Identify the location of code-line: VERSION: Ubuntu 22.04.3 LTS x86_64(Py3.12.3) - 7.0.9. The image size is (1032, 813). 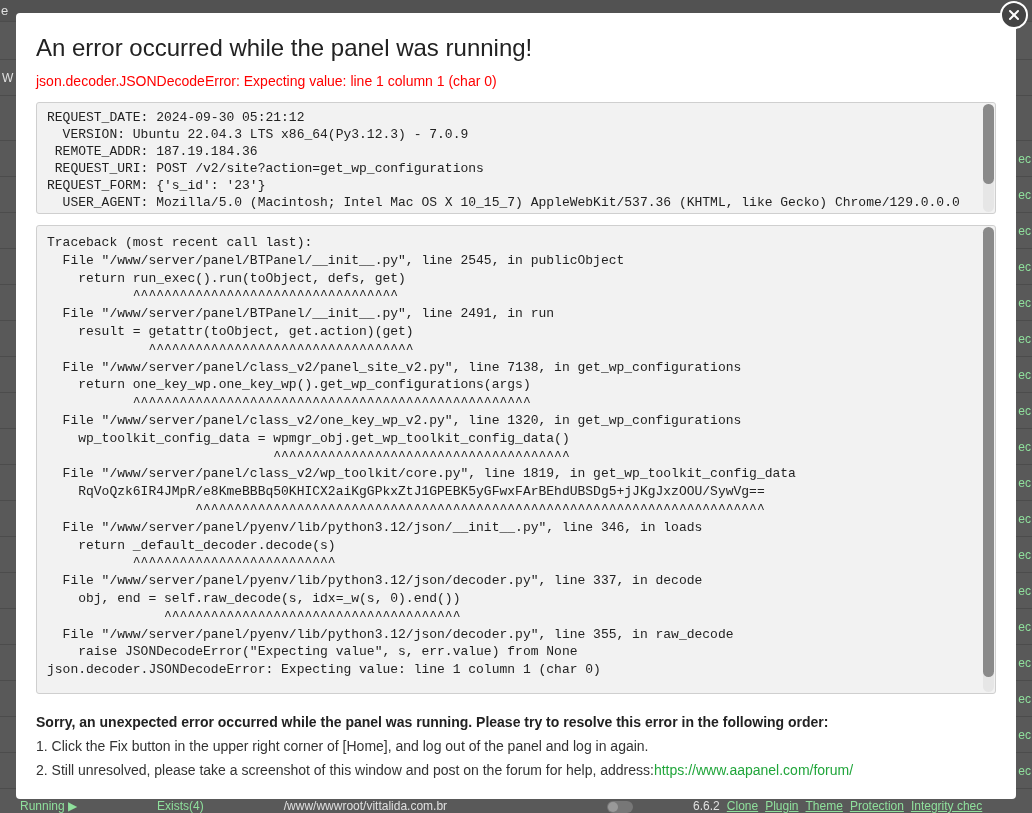
(265, 134).